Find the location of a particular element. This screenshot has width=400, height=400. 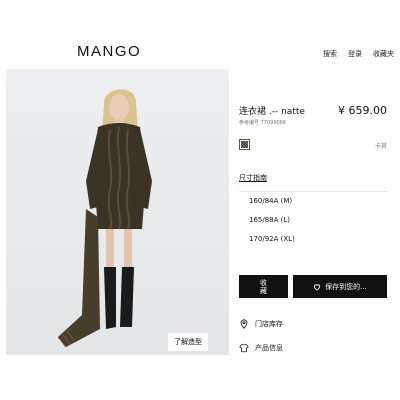

brand-logo: MANGO is located at coordinates (109, 51).